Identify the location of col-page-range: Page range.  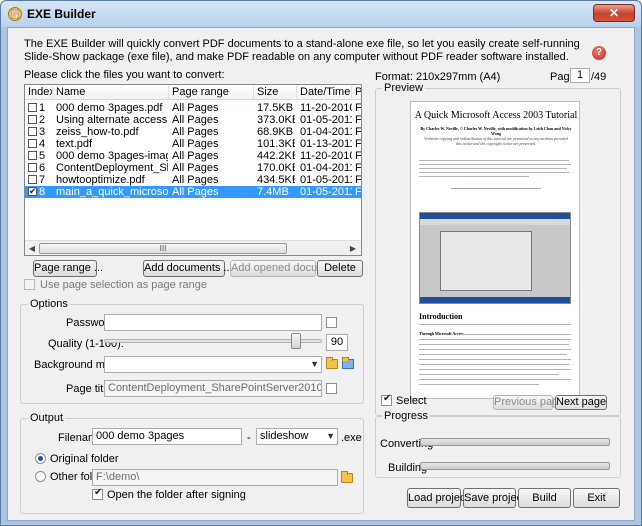
(211, 93).